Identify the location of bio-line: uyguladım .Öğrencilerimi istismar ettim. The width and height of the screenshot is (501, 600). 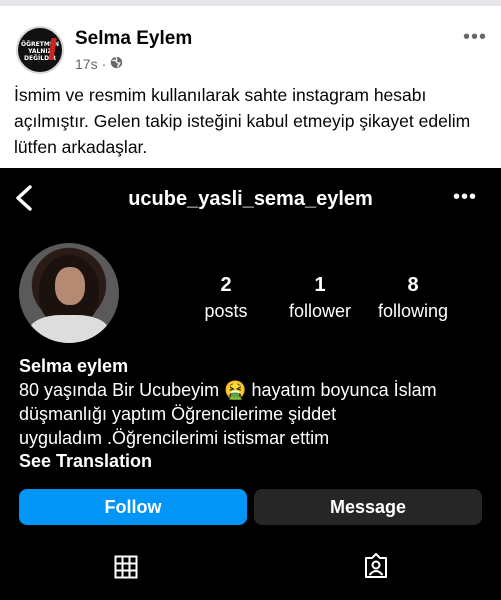
(174, 438).